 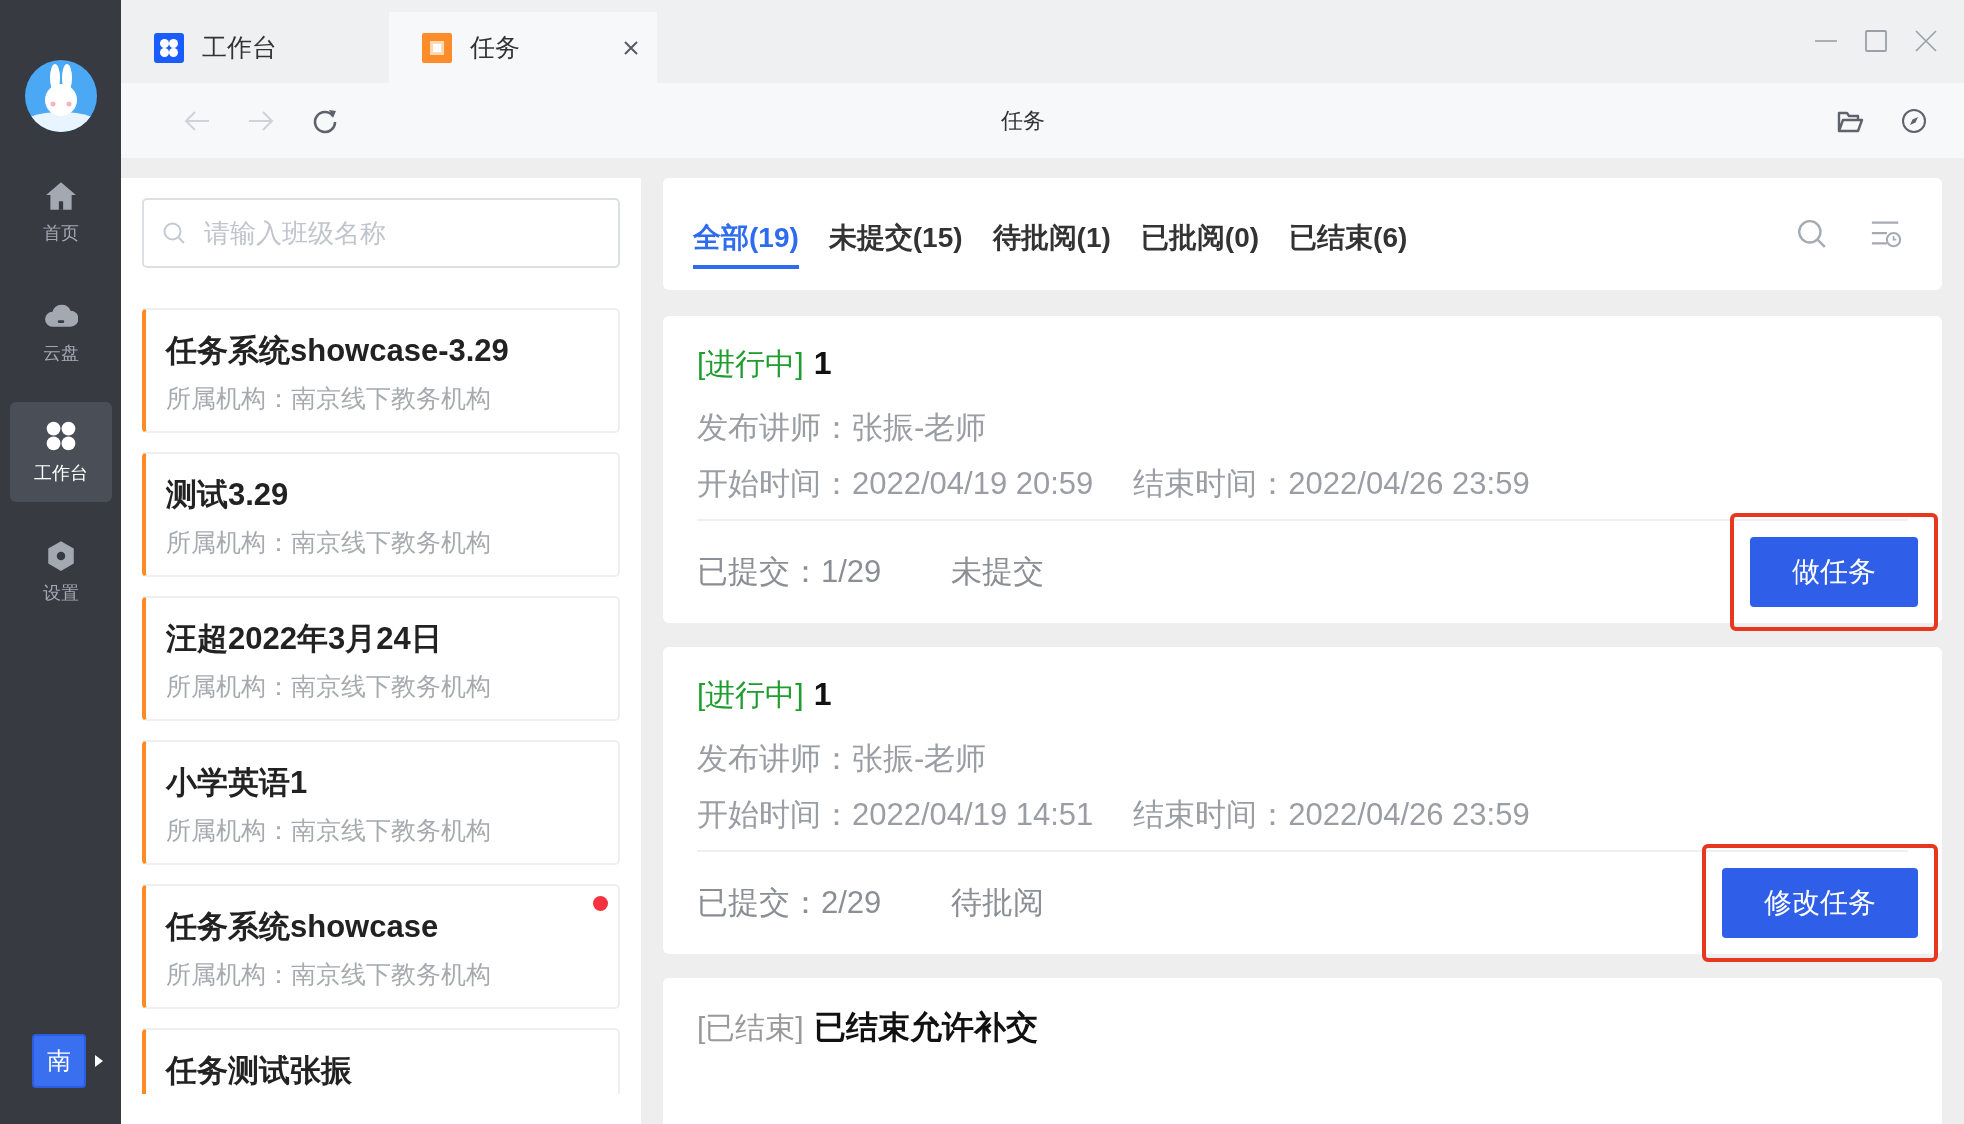 I want to click on task-state: 待批阅, so click(x=998, y=903).